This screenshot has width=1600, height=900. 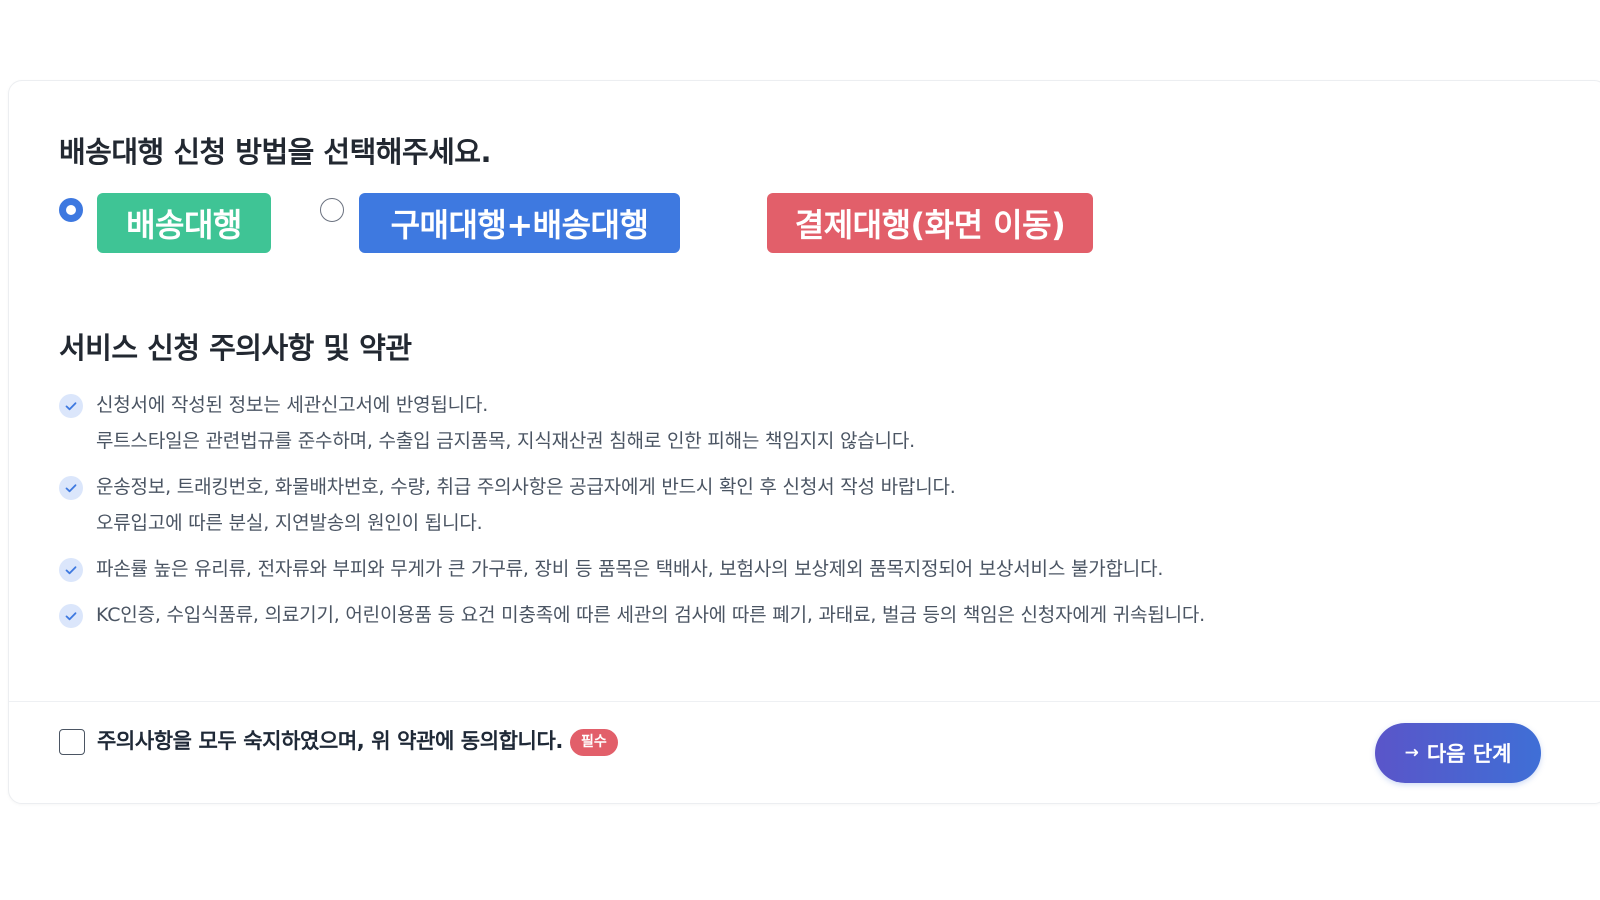 I want to click on option-shipping-button: 배송대행, so click(x=184, y=223).